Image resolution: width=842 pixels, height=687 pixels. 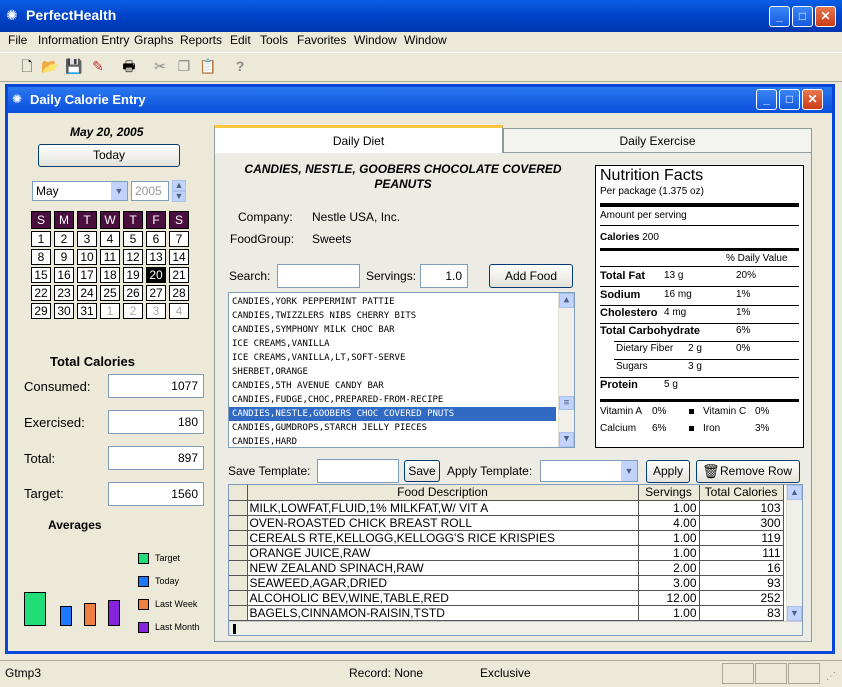 I want to click on table-row: NEW ZEALAND SPINACH,RAW 2.00 16, so click(x=506, y=568).